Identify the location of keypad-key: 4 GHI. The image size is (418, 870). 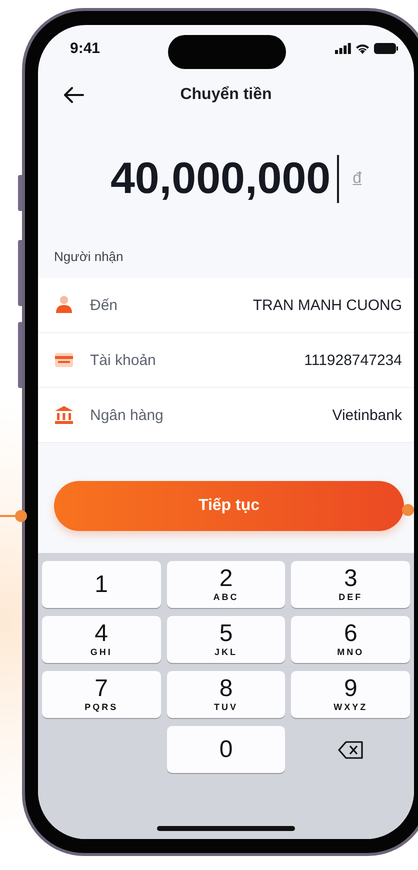
(101, 639).